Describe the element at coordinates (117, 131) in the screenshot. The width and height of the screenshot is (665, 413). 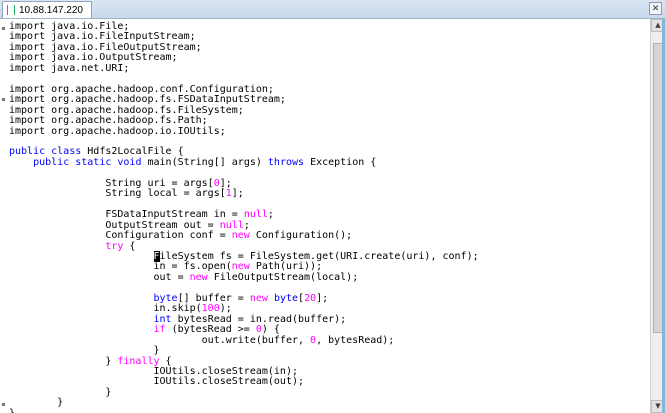
I see `code-token: import org.apache.hadoop.io.IOUtils;` at that location.